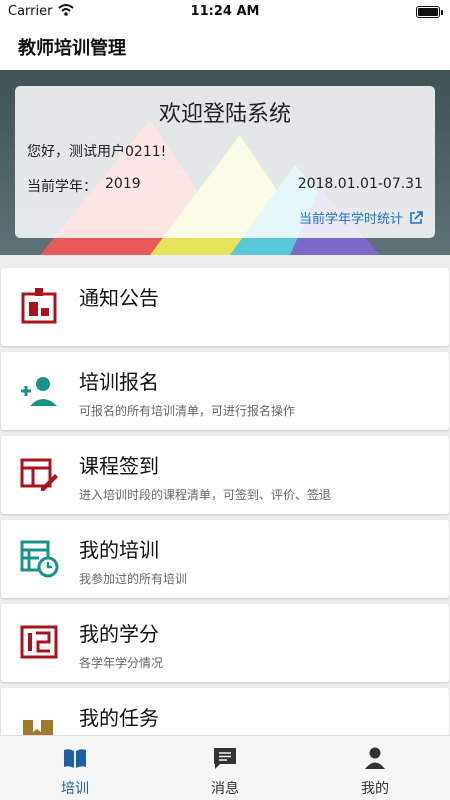  What do you see at coordinates (119, 550) in the screenshot?
I see `menu-title: 我的培训` at bounding box center [119, 550].